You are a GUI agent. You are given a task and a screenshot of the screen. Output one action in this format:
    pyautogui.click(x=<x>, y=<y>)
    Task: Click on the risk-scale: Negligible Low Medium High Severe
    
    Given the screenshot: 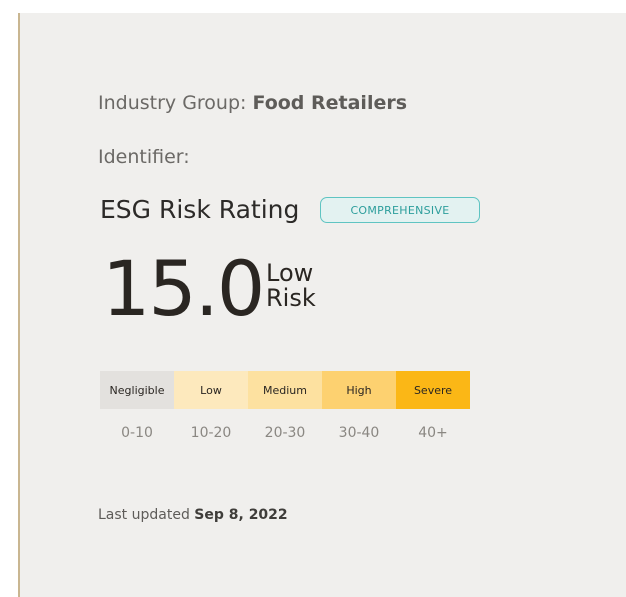 What is the action you would take?
    pyautogui.click(x=285, y=390)
    